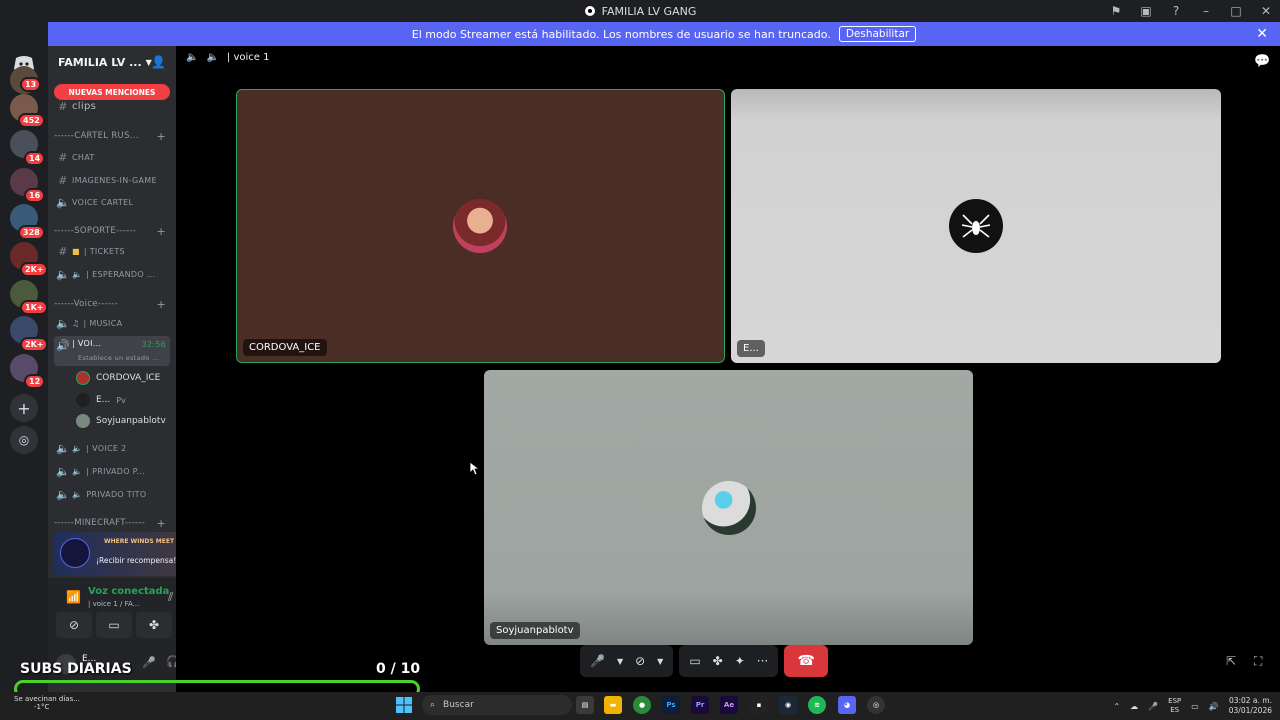  Describe the element at coordinates (154, 625) in the screenshot. I see `activities-button: ✤` at that location.